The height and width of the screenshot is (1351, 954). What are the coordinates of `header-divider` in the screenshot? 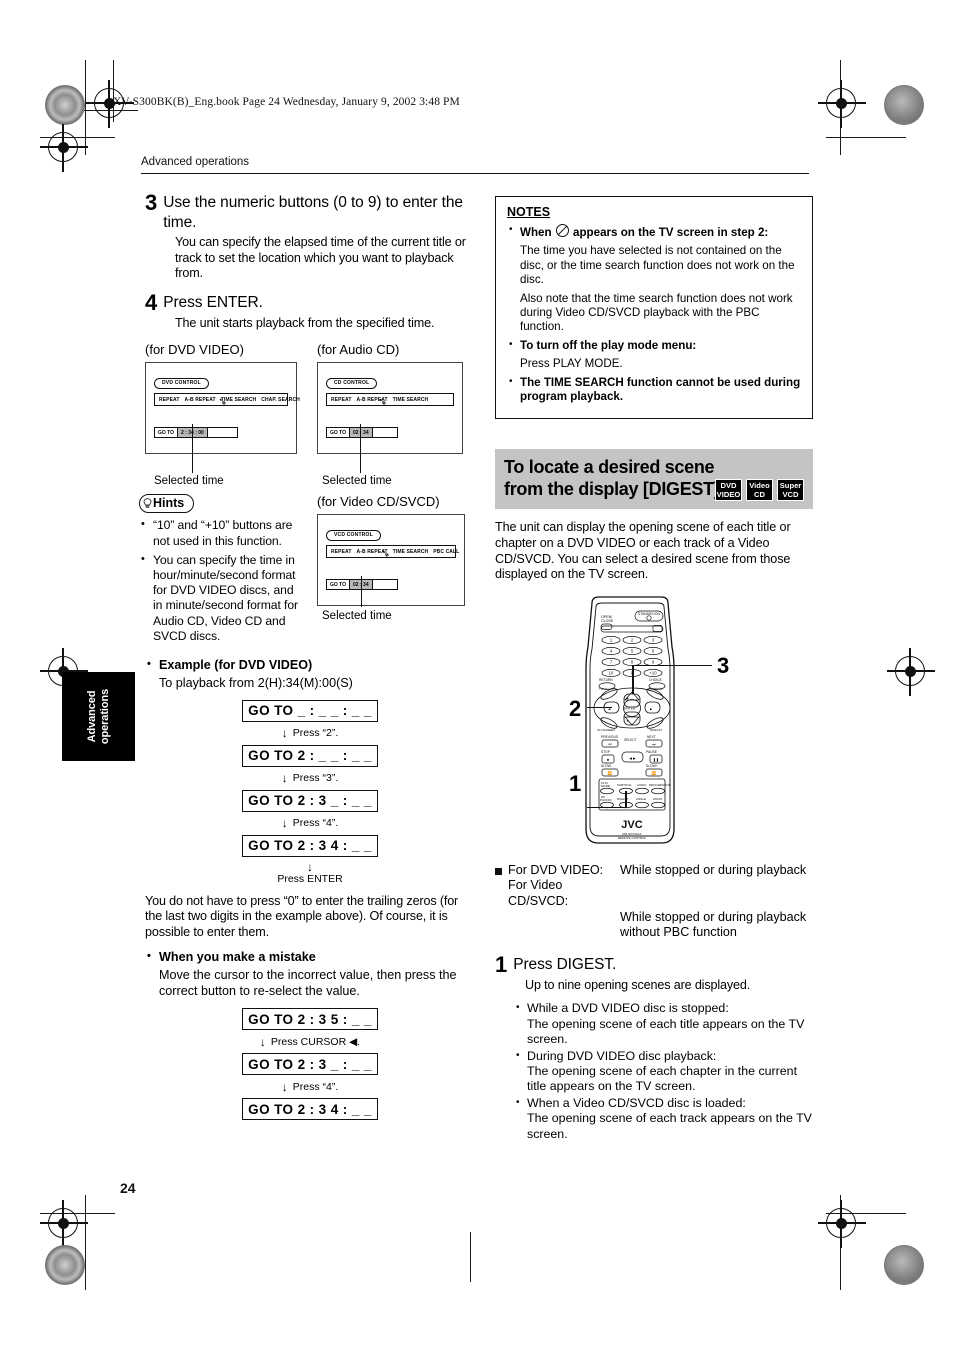 It's located at (475, 174).